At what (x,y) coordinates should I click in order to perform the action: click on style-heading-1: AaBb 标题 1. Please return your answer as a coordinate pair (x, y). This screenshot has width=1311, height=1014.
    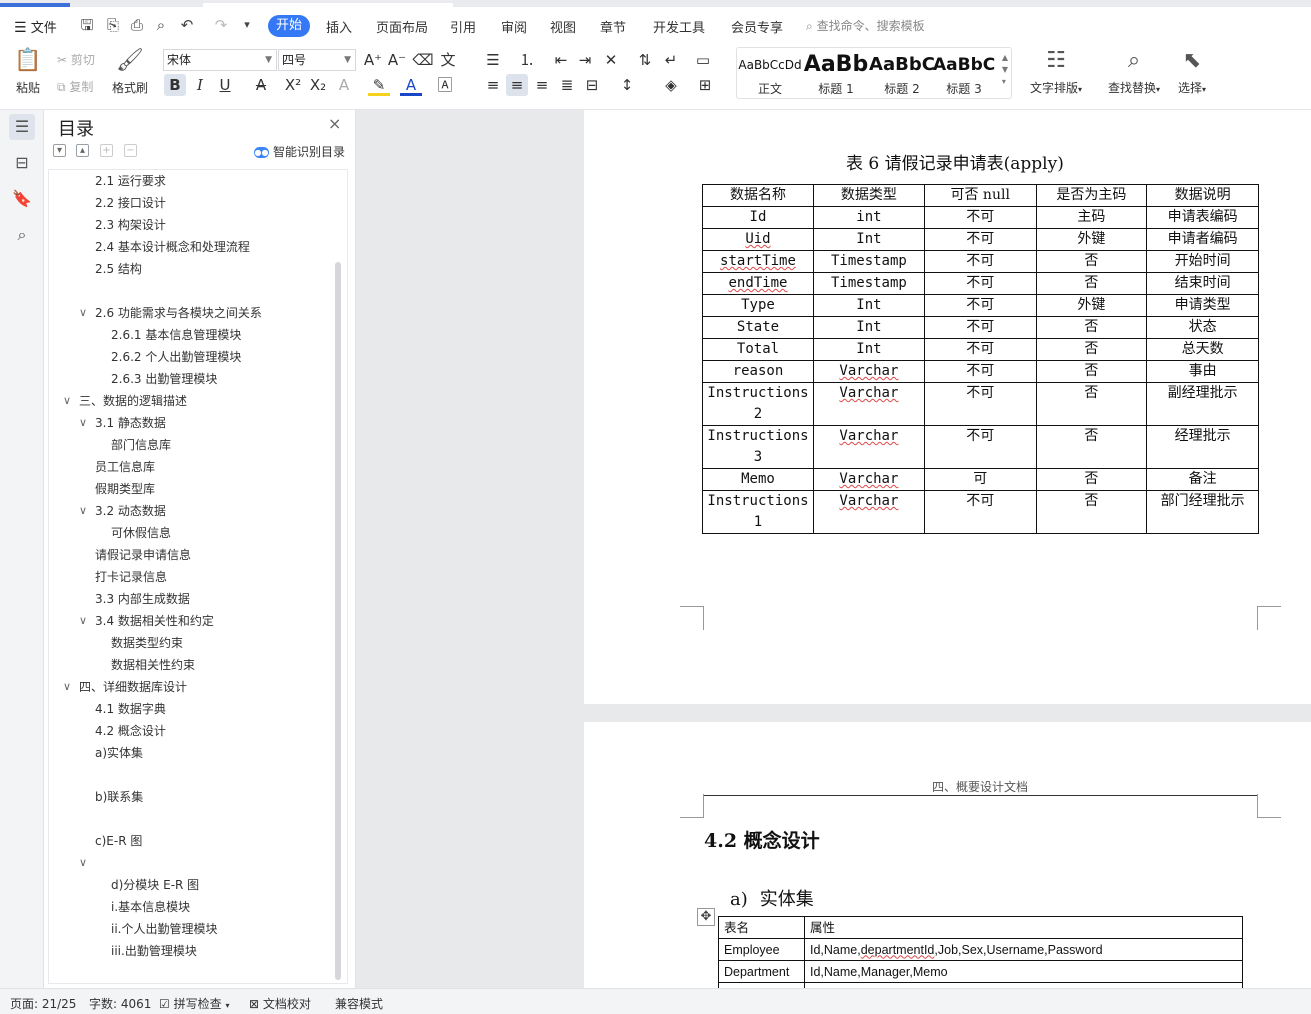
    Looking at the image, I should click on (836, 73).